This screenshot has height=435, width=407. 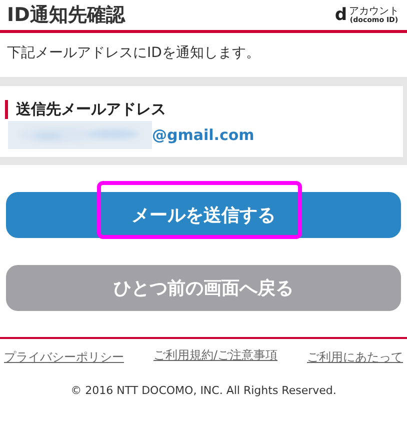 I want to click on send-email-button: メールを送信する, so click(x=203, y=215).